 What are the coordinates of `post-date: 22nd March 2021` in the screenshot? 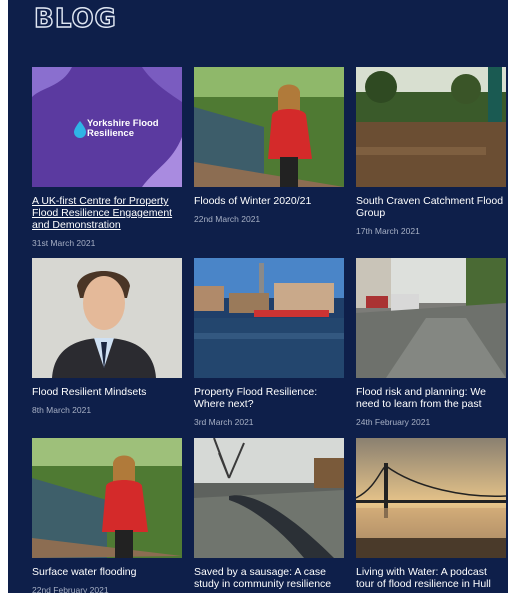 It's located at (227, 219).